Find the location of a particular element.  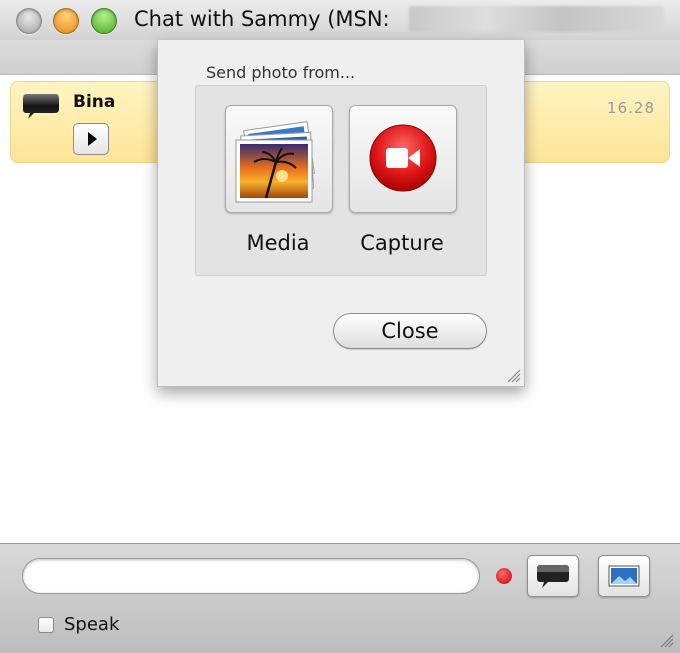

speak-option: Speak is located at coordinates (78, 624).